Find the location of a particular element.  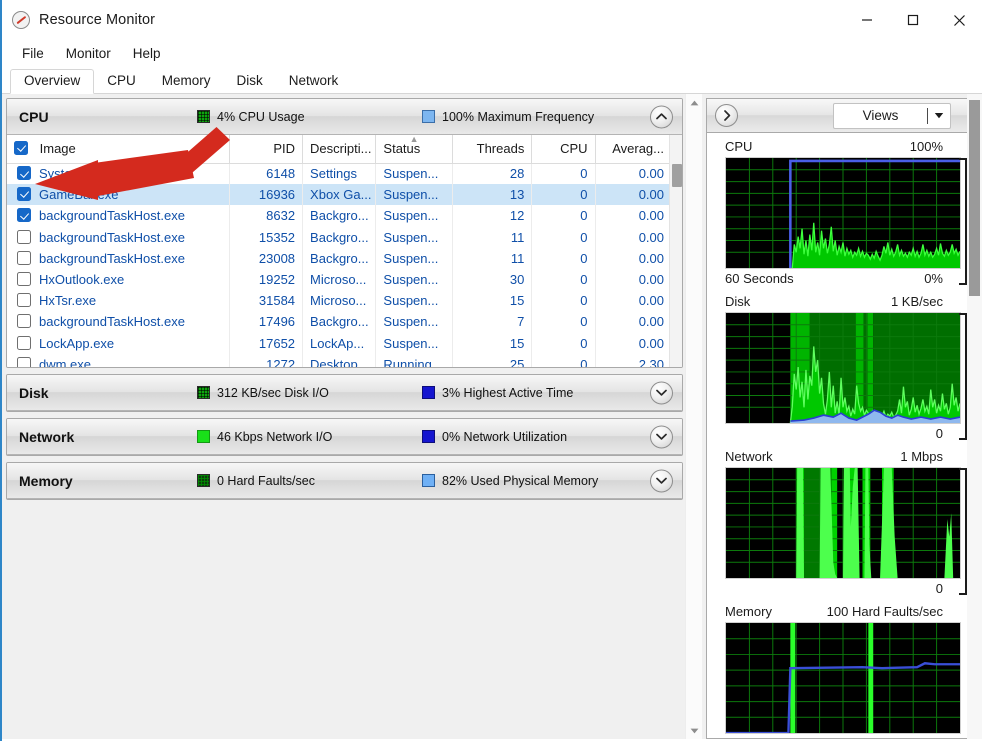

tab-disk: Disk is located at coordinates (250, 81).